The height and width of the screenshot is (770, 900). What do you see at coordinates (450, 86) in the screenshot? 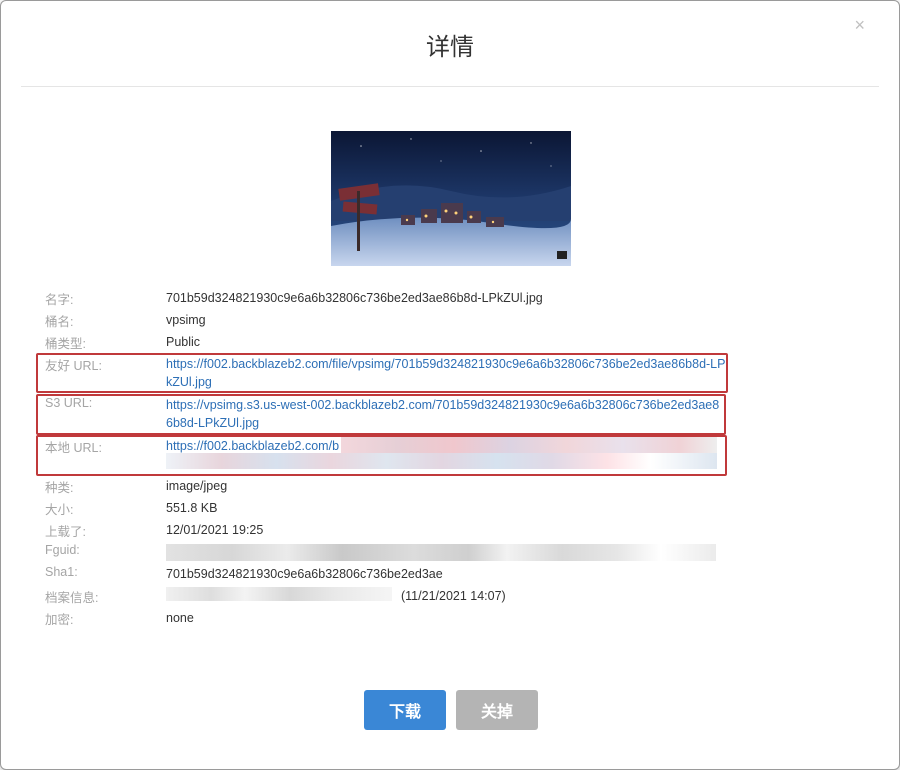
I see `header-divider` at bounding box center [450, 86].